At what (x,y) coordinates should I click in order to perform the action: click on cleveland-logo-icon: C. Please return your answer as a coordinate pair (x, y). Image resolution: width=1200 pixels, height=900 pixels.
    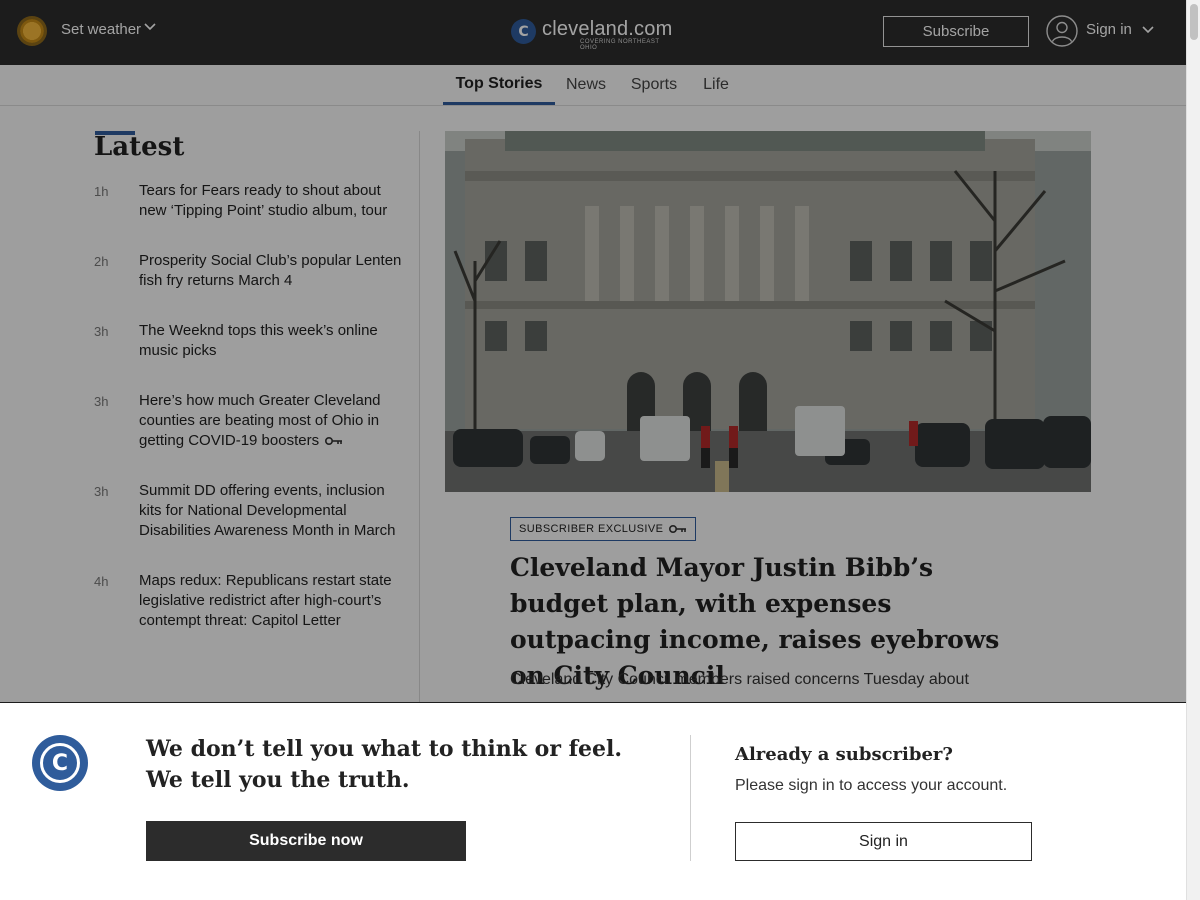
    Looking at the image, I should click on (60, 763).